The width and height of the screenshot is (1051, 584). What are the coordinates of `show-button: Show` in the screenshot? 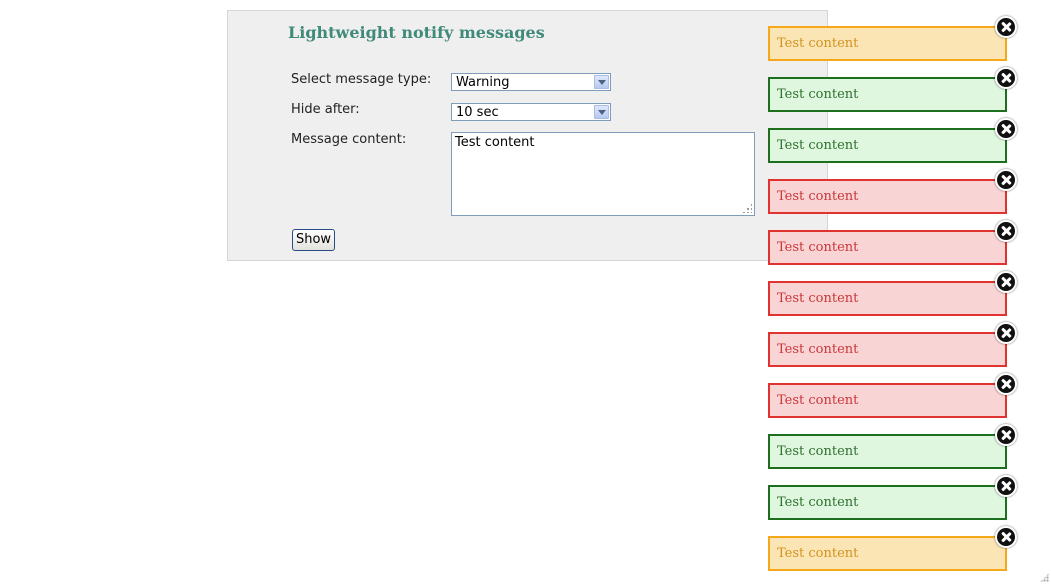 It's located at (313, 240).